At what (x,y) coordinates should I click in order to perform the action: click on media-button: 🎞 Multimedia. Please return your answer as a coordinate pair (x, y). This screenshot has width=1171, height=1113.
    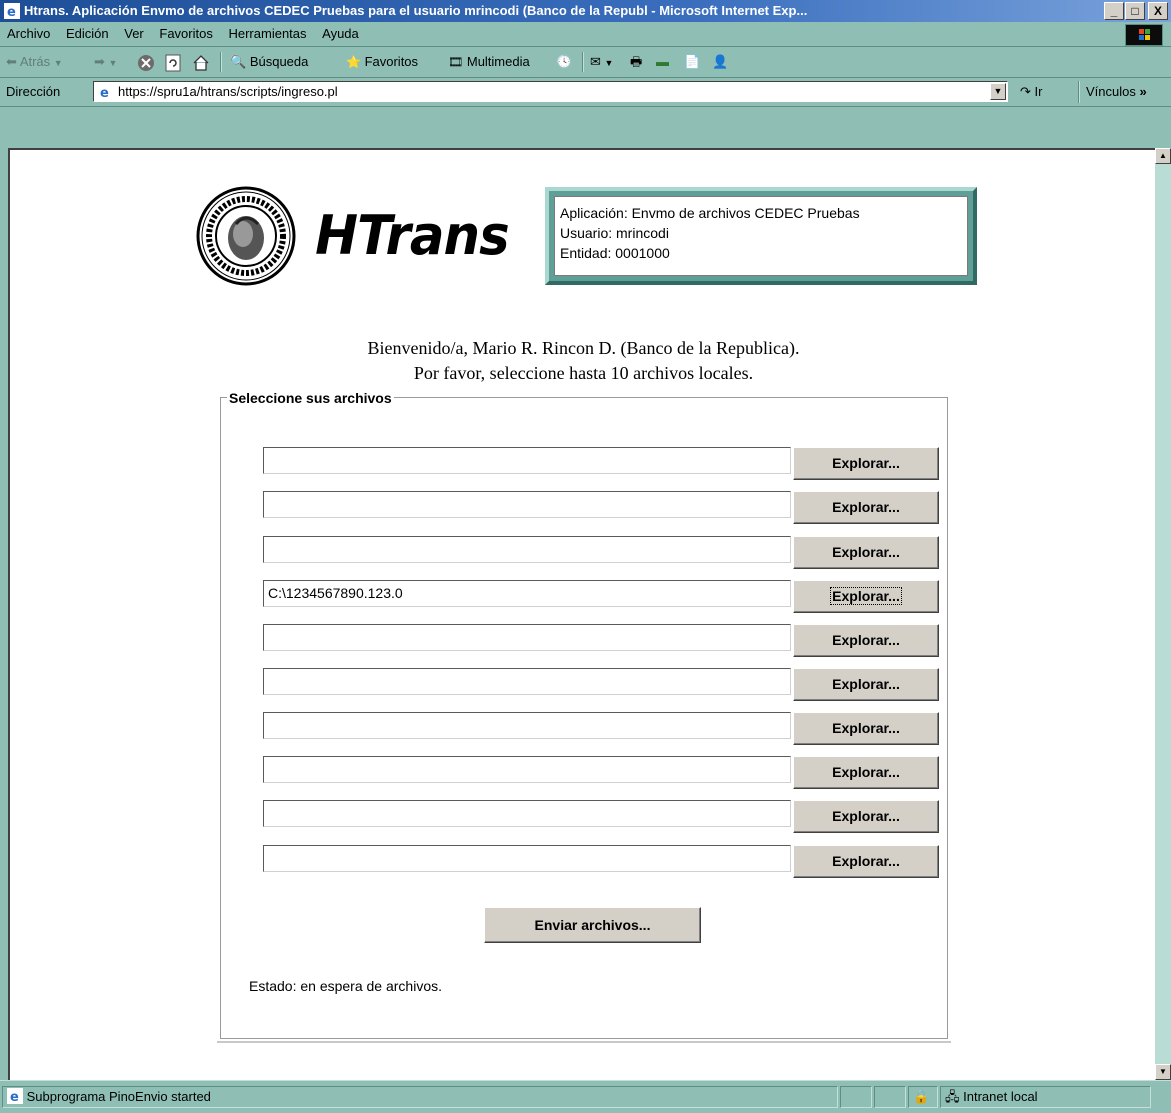
    Looking at the image, I should click on (489, 62).